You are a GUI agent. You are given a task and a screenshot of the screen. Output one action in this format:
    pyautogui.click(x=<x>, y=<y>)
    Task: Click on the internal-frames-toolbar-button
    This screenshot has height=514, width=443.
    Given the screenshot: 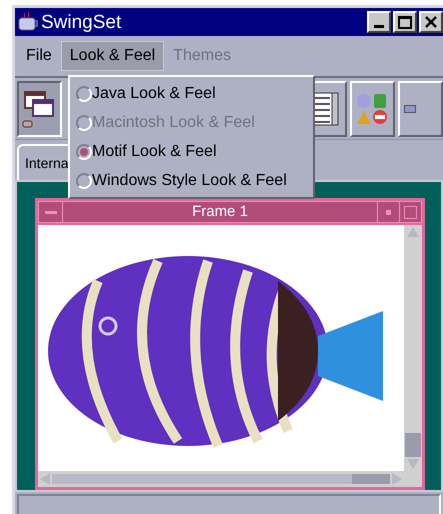 What is the action you would take?
    pyautogui.click(x=39, y=108)
    